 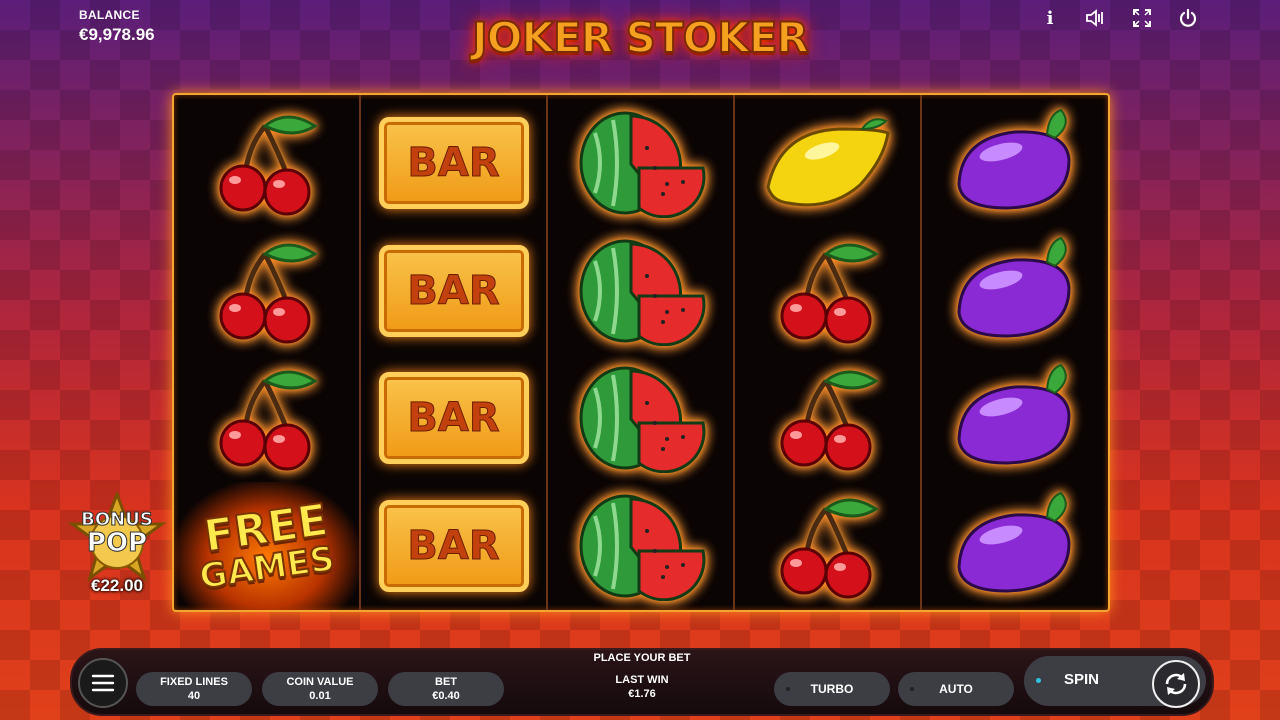 I want to click on balance-display: BALANCE €9,978.96, so click(x=117, y=26).